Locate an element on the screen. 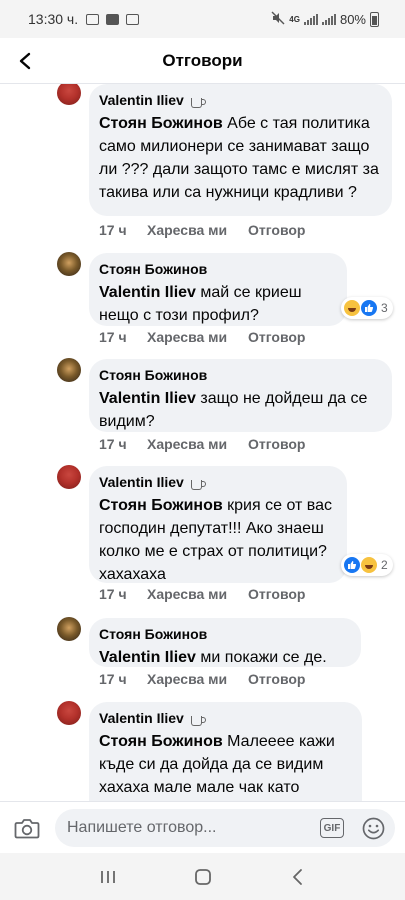 The height and width of the screenshot is (900, 405). camera-icon is located at coordinates (27, 829).